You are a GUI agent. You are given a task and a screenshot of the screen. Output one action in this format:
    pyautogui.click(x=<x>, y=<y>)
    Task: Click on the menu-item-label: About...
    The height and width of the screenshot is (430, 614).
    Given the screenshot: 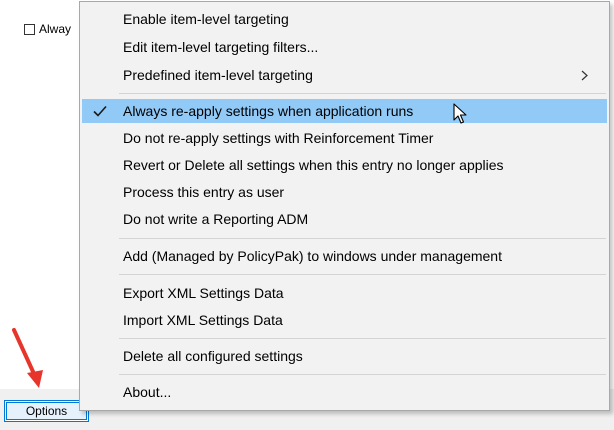 What is the action you would take?
    pyautogui.click(x=147, y=392)
    